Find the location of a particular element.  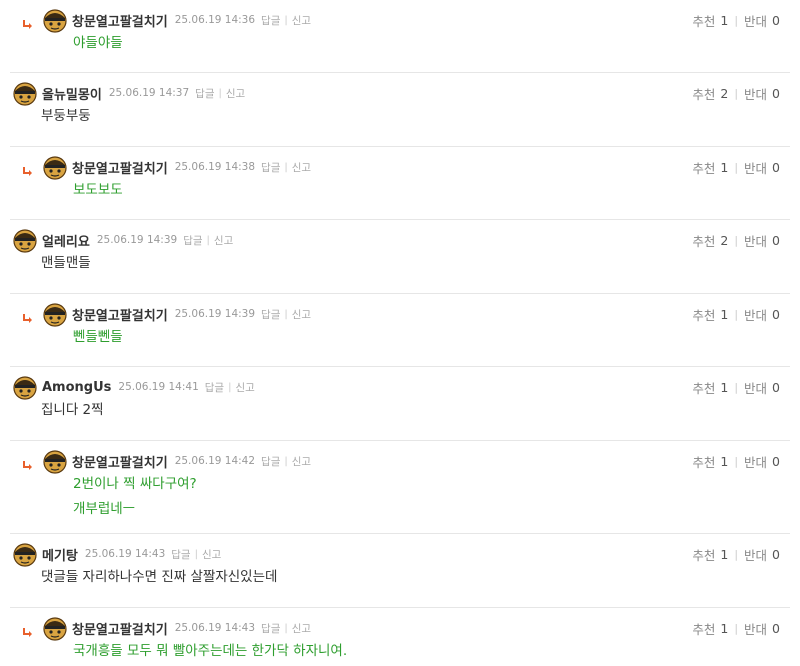

comment: 얼레리요 25.06.19 14:39 답글 | 신고 추천 2 | 반대 0 맨들맨들 is located at coordinates (400, 257).